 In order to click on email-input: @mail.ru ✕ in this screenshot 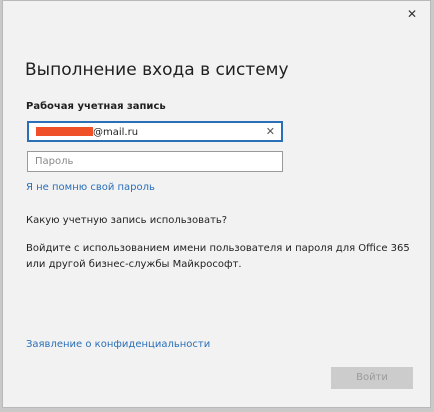, I will do `click(155, 131)`.